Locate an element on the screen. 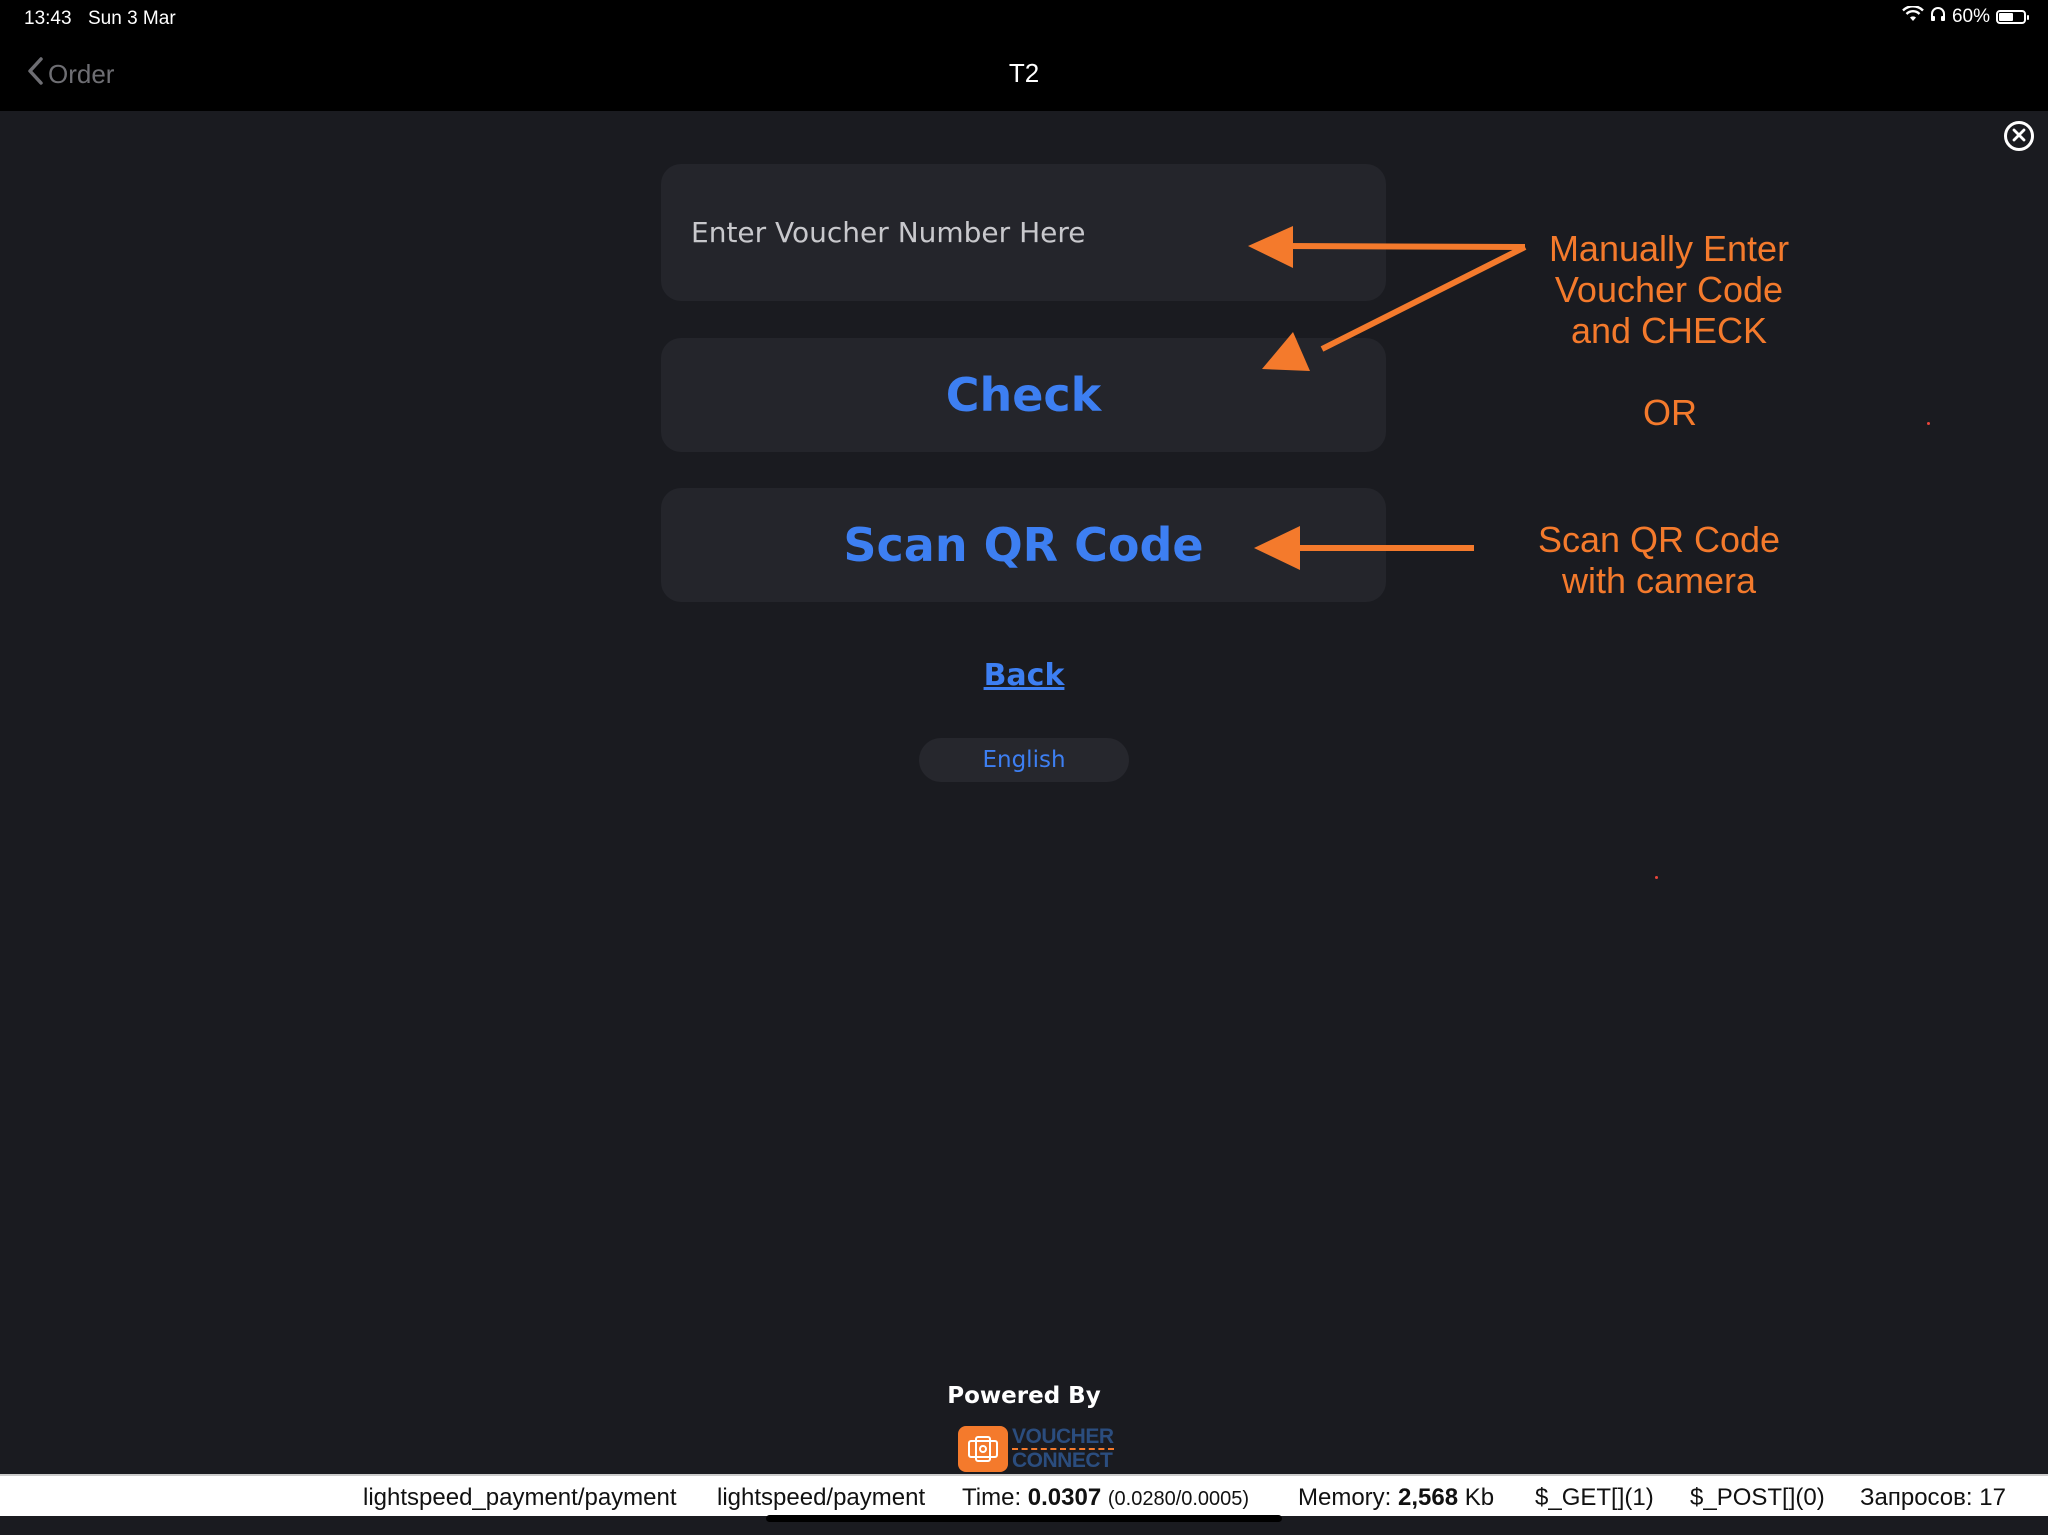 The height and width of the screenshot is (1535, 2048). voucher-connect-logo: VOUCHER CONNECT is located at coordinates (1036, 1449).